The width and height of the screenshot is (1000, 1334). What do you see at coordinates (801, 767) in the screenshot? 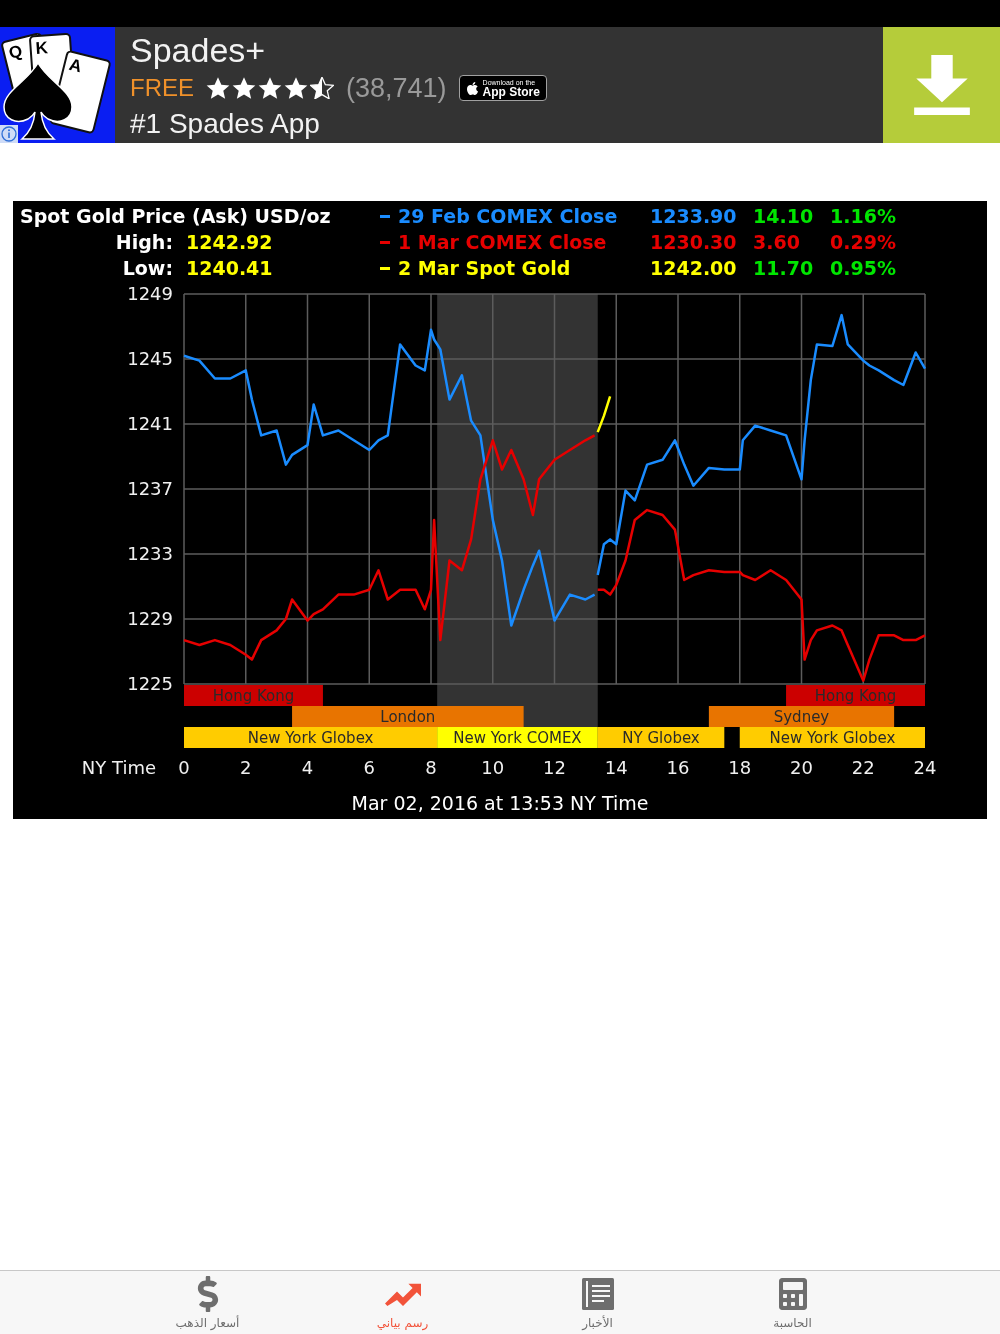
I see `x-axis-label: 20` at bounding box center [801, 767].